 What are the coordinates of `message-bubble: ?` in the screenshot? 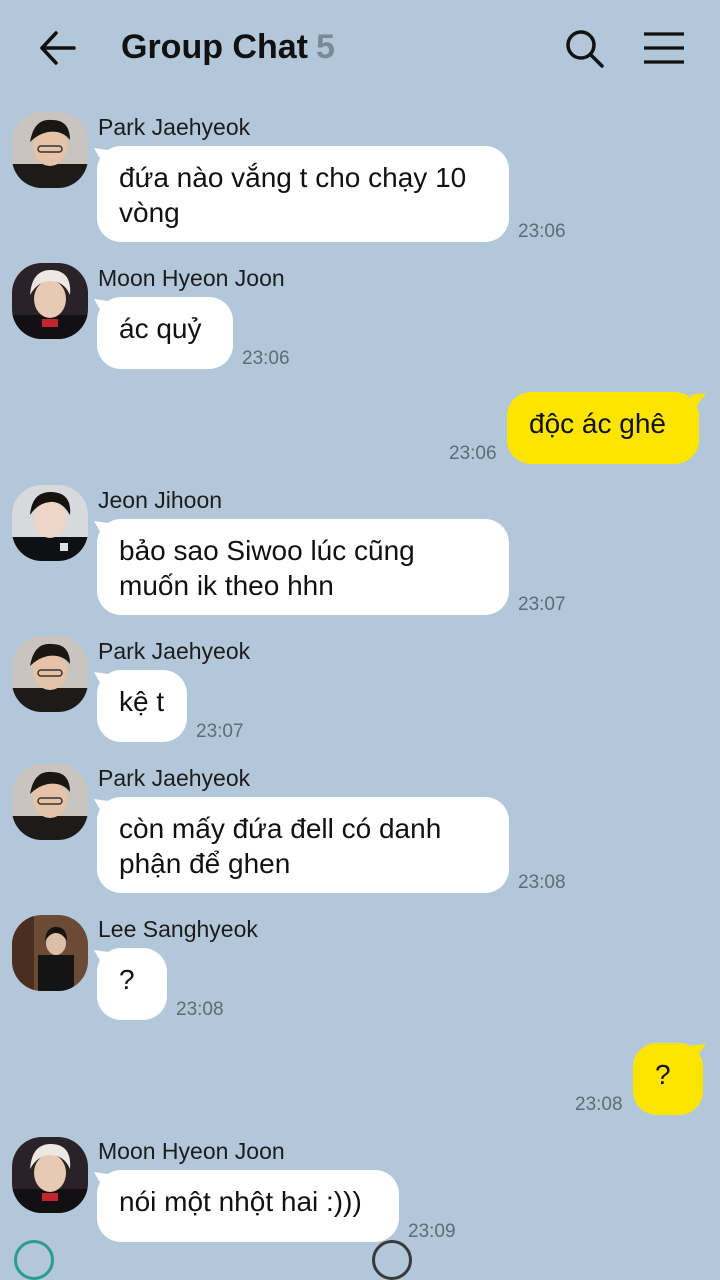 It's located at (132, 984).